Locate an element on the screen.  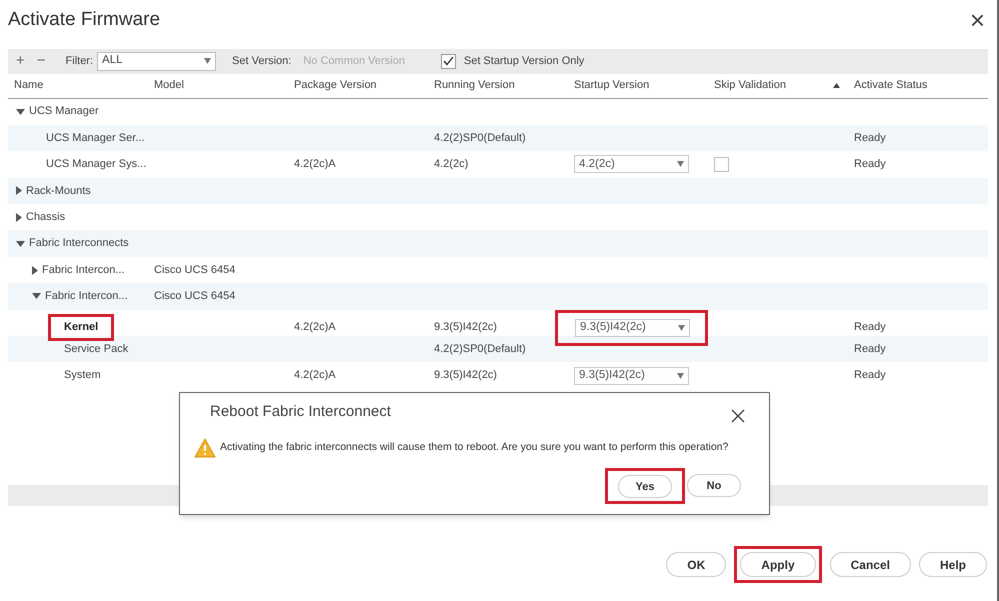
table-cell: 4.2(2c) is located at coordinates (451, 164).